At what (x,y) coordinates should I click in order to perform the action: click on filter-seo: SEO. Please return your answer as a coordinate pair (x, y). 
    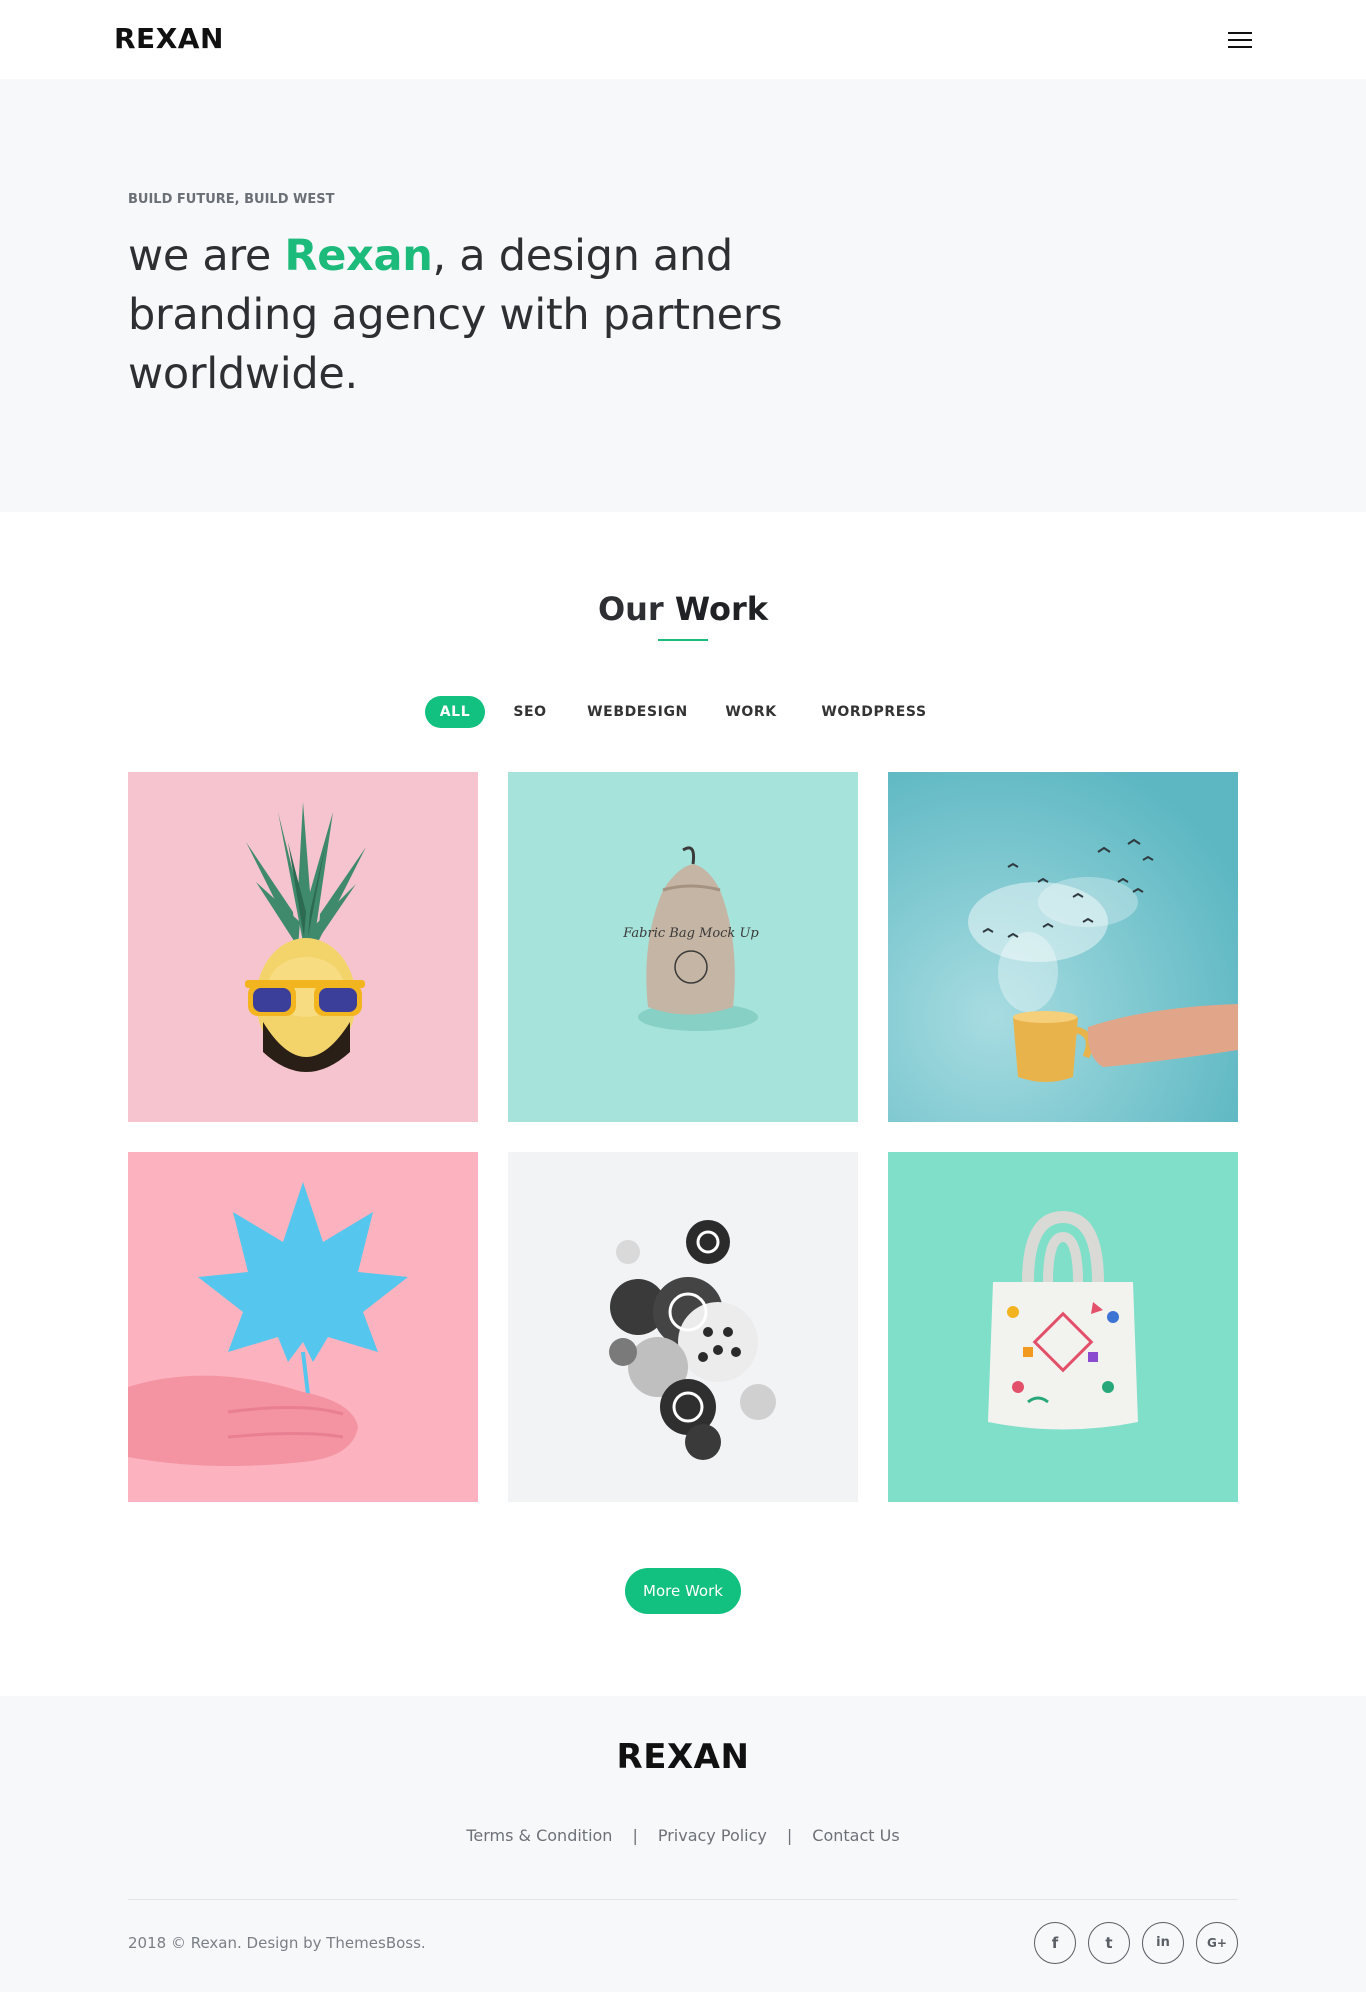
    Looking at the image, I should click on (530, 712).